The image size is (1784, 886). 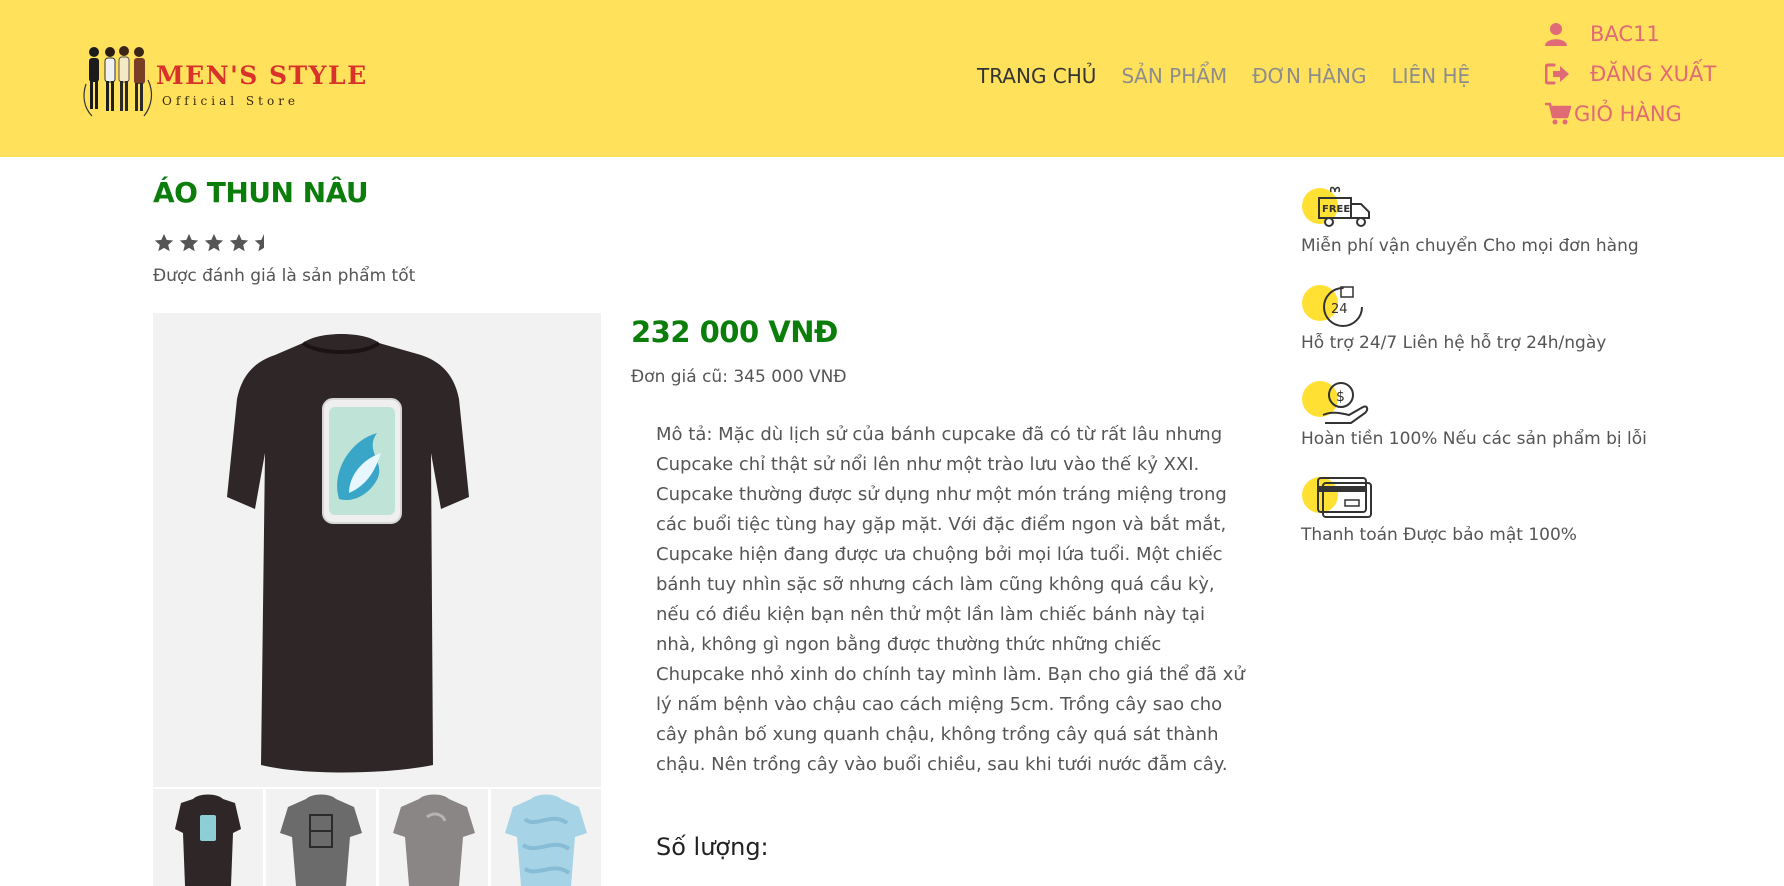 I want to click on tshirt-image, so click(x=348, y=553).